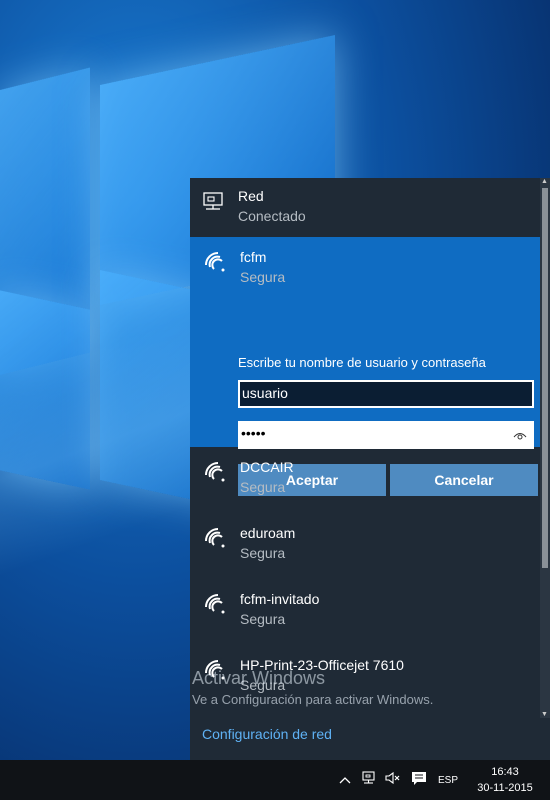 The height and width of the screenshot is (800, 550). What do you see at coordinates (386, 435) in the screenshot?
I see `password-input: •••••` at bounding box center [386, 435].